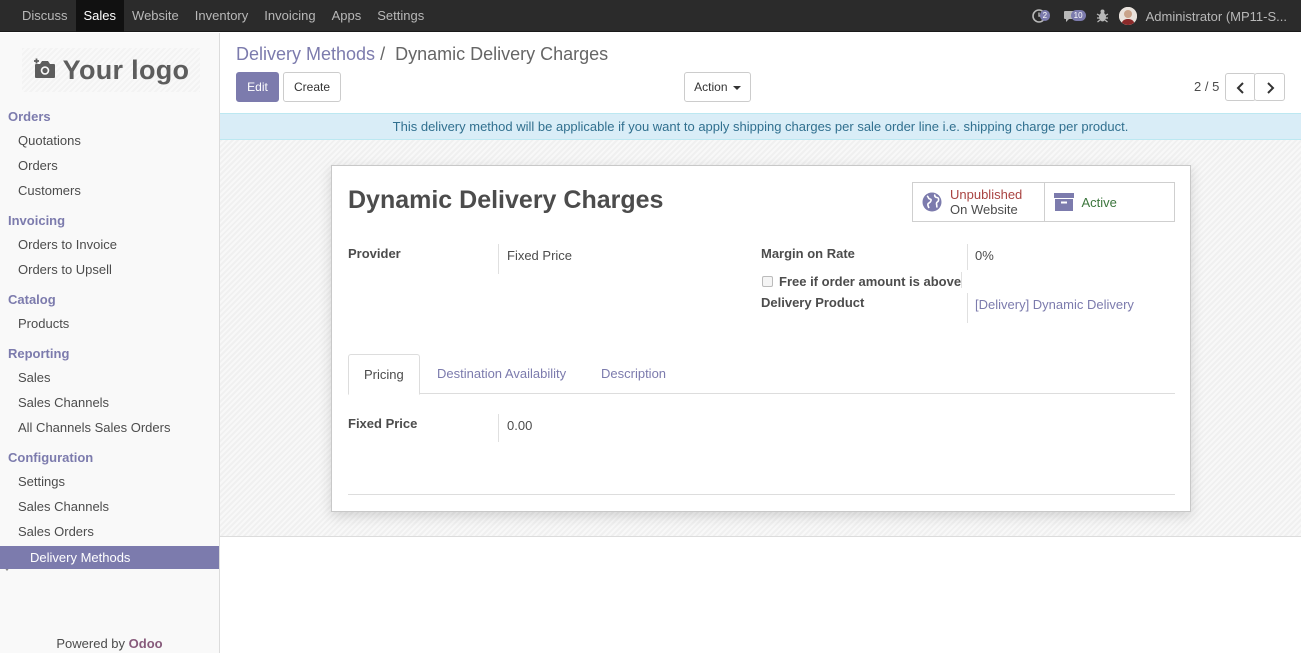  I want to click on powered-by: Powered by Odoo, so click(109, 643).